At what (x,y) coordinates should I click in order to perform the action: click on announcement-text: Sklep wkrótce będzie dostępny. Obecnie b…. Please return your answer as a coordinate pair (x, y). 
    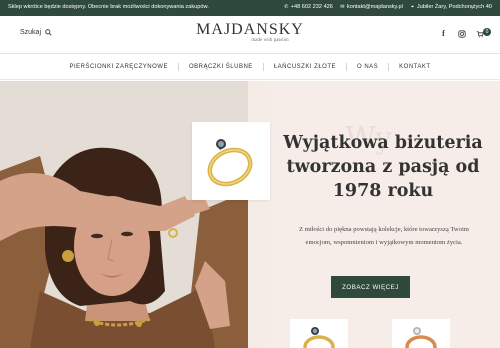
    Looking at the image, I should click on (108, 7).